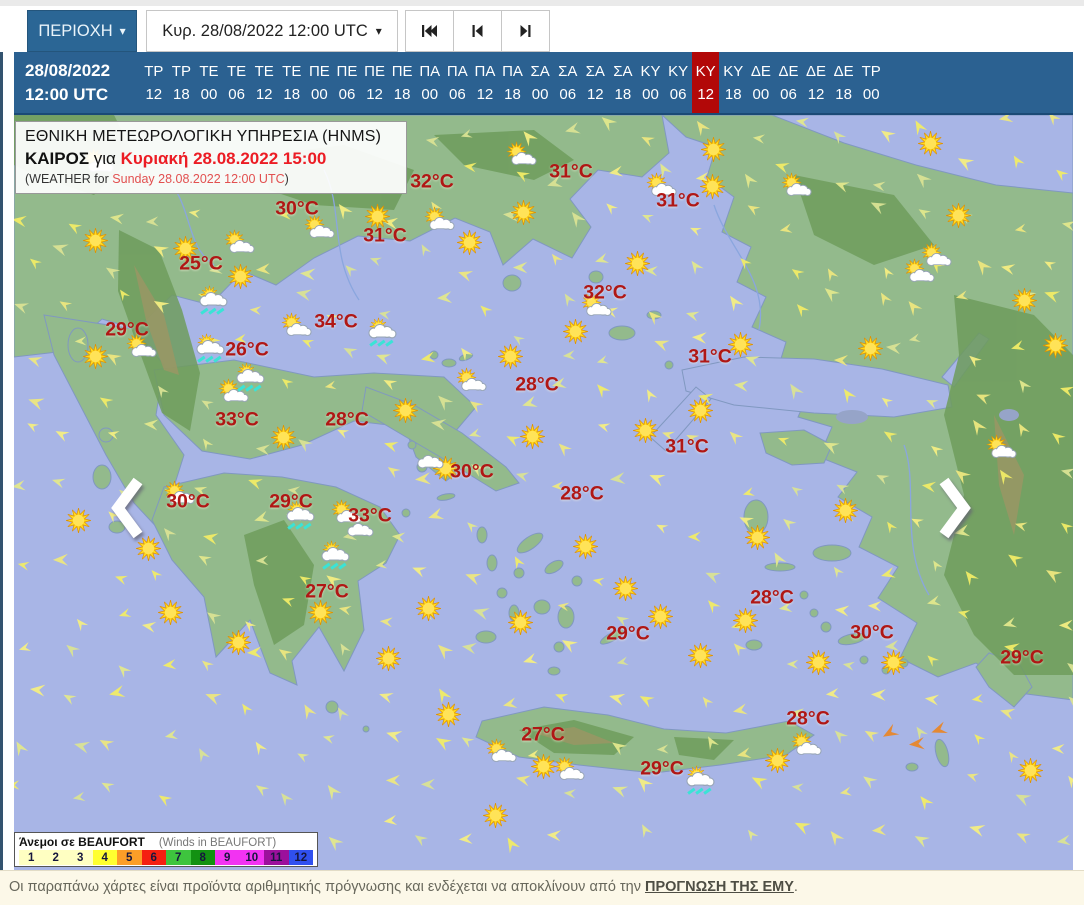  What do you see at coordinates (761, 82) in the screenshot?
I see `timeline-step: ΔΕ 00` at bounding box center [761, 82].